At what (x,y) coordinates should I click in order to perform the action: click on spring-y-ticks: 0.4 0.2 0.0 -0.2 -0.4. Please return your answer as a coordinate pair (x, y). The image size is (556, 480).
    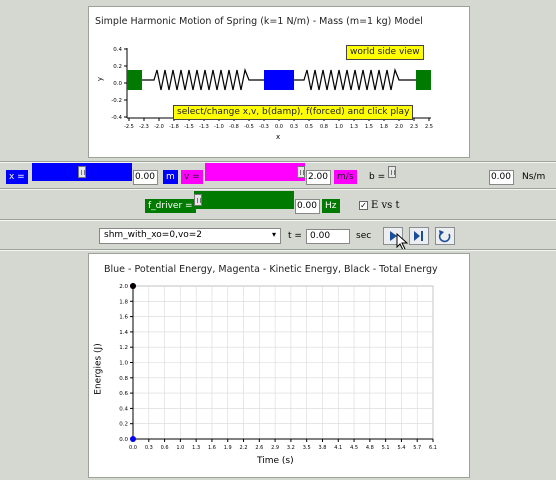
    Looking at the image, I should click on (119, 84).